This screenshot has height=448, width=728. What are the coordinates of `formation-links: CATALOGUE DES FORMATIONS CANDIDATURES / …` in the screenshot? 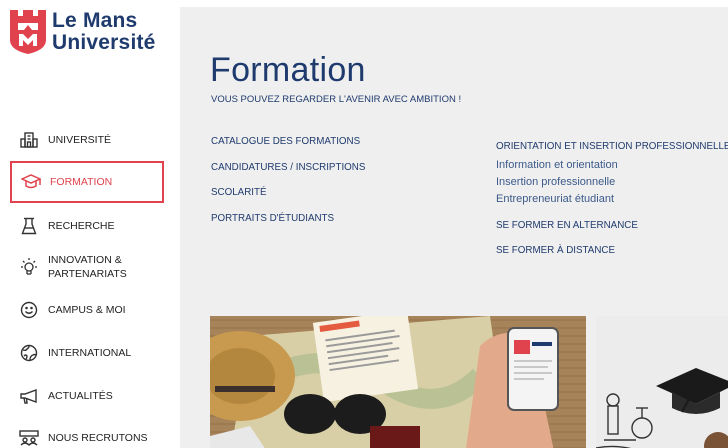 It's located at (288, 187).